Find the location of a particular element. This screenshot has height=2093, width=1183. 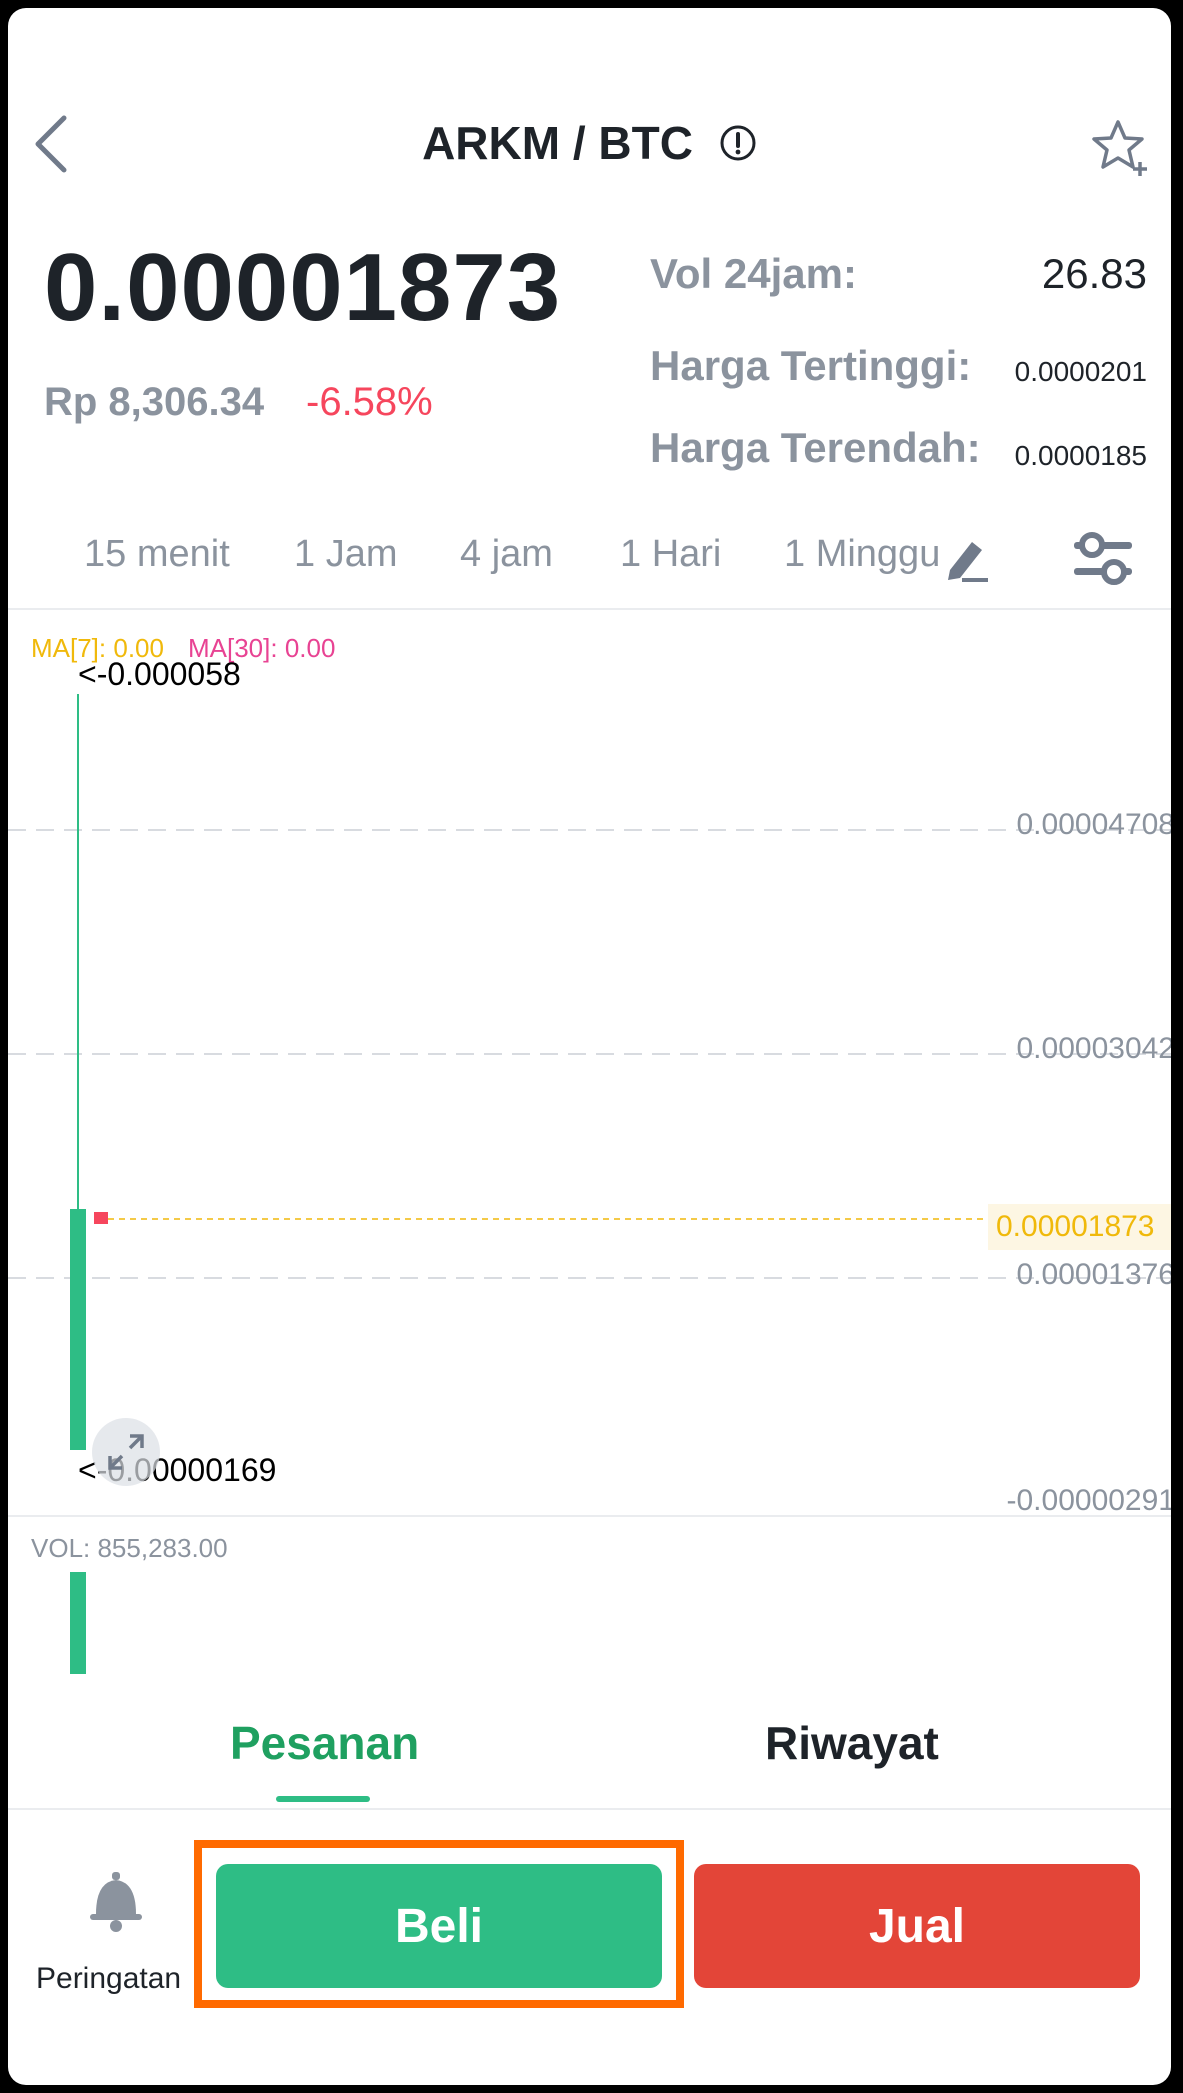

timeframe-tabs: 15 menit 1 Jam 4 jam 1 Hari 1 Minggu is located at coordinates (589, 563).